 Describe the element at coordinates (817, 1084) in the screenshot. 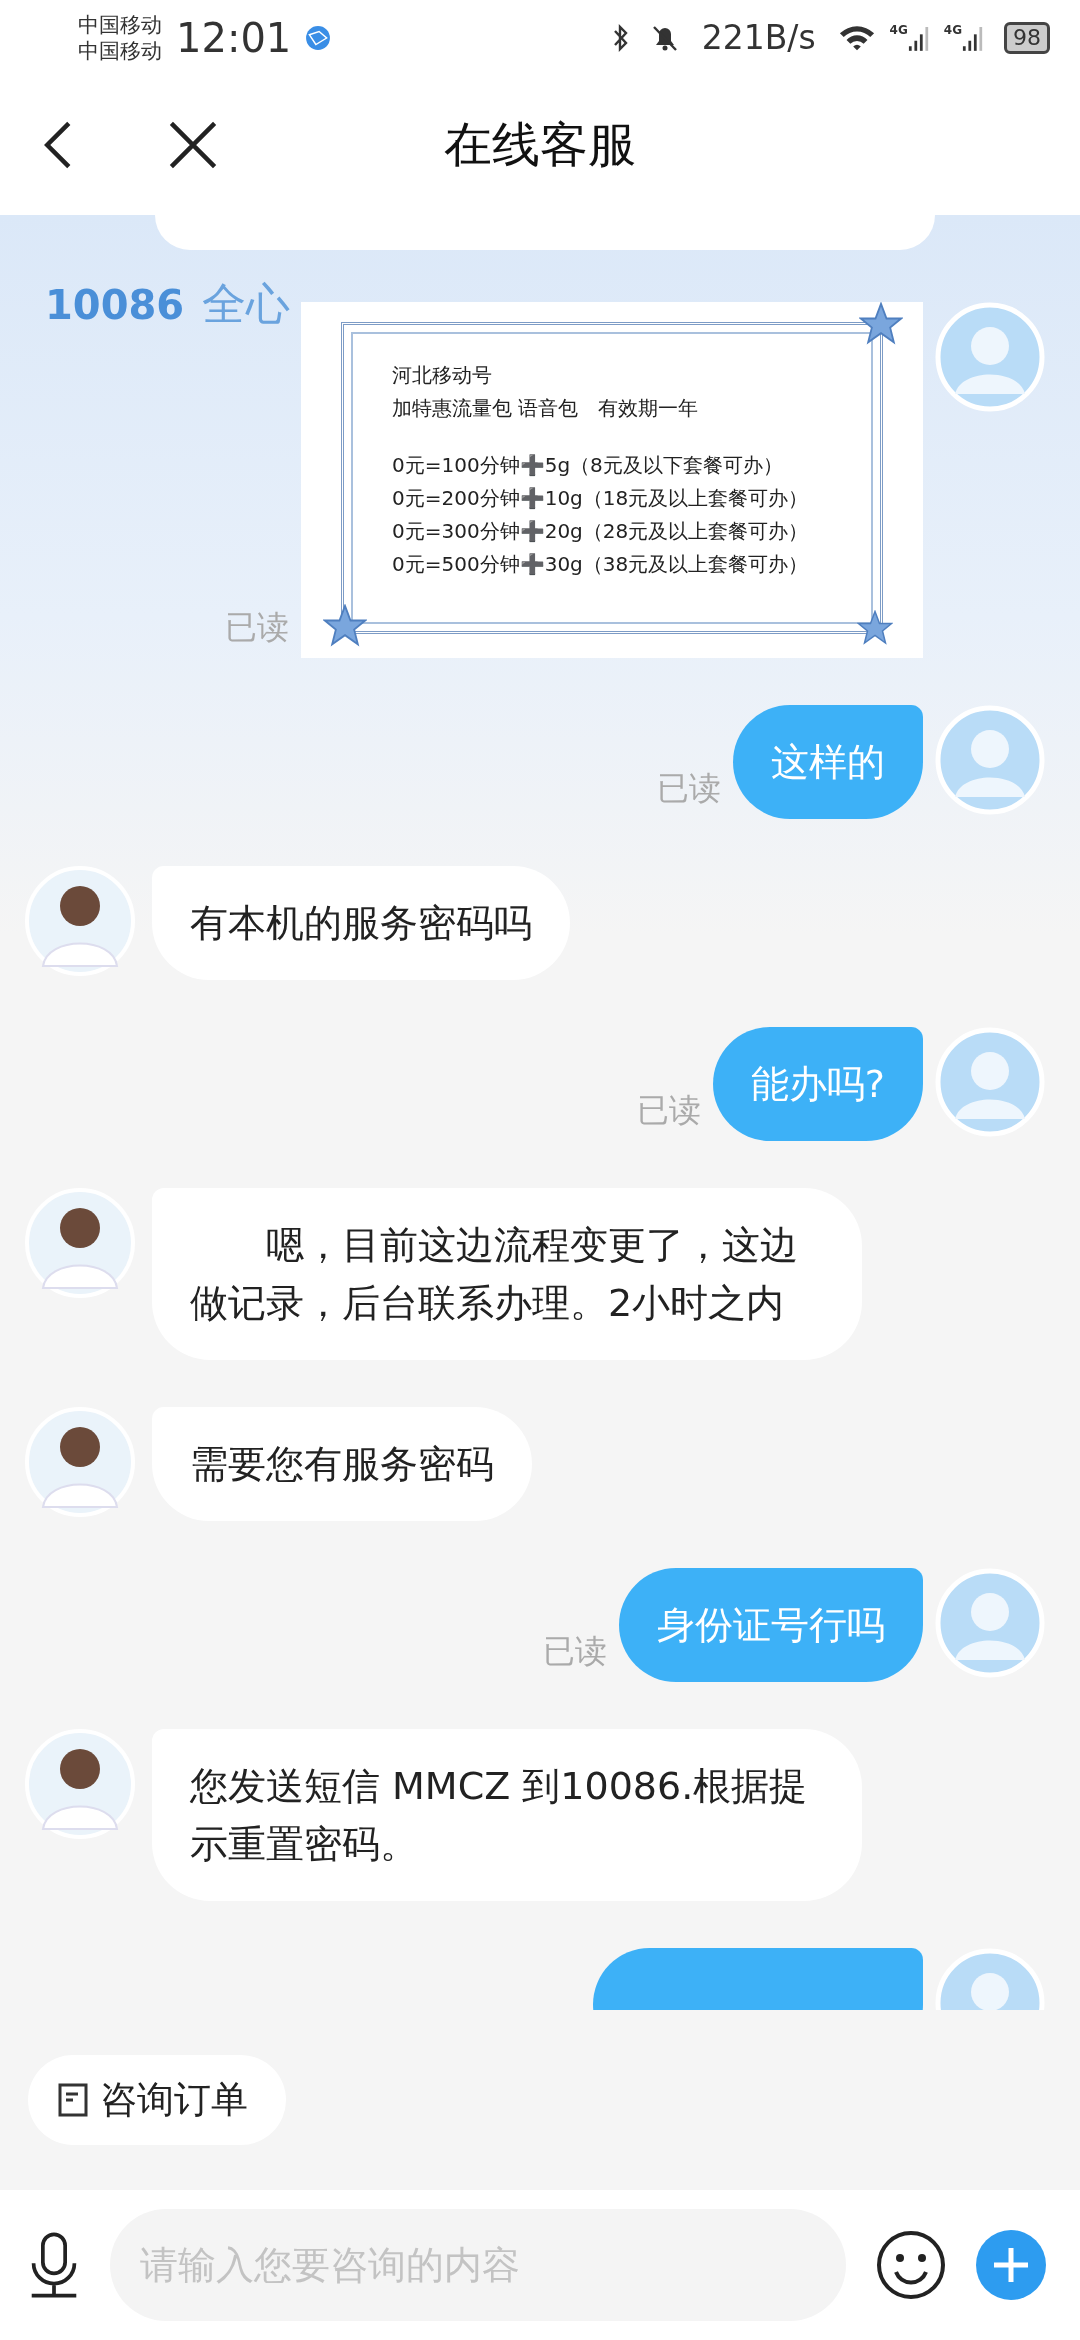

I see `message-bubble: 能办吗?` at that location.